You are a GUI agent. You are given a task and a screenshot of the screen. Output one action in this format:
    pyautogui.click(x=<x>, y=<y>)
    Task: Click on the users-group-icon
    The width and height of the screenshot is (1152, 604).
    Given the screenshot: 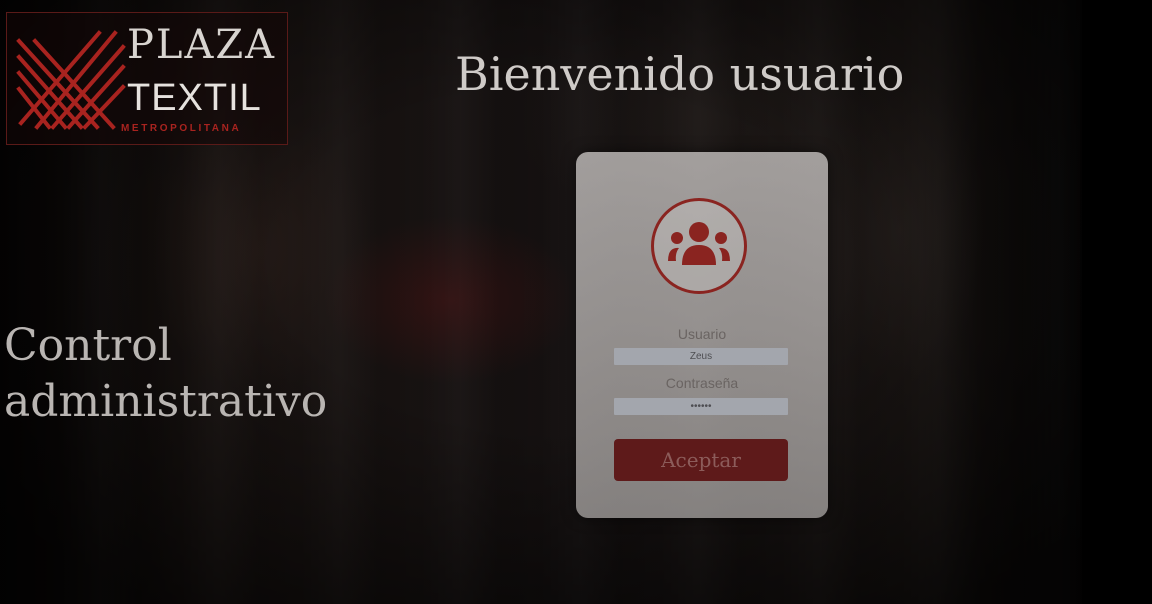 What is the action you would take?
    pyautogui.click(x=699, y=243)
    